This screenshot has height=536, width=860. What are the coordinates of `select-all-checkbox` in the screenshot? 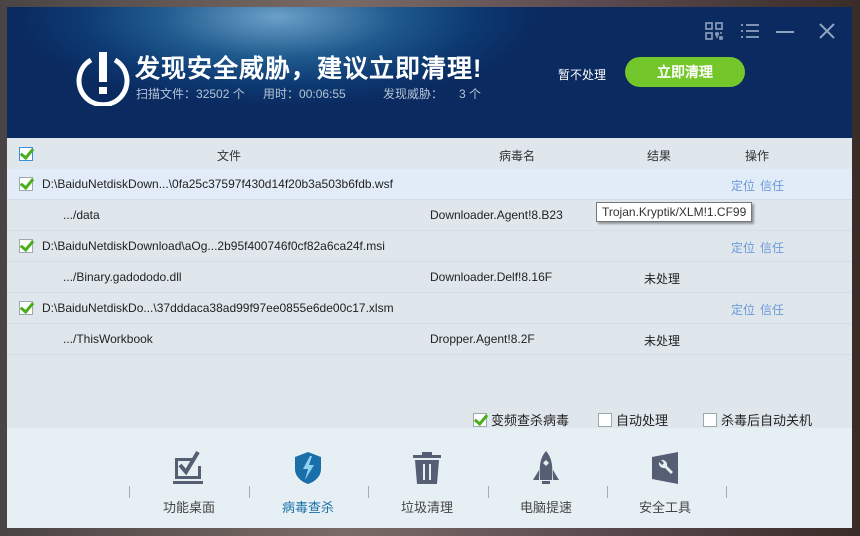 It's located at (26, 154).